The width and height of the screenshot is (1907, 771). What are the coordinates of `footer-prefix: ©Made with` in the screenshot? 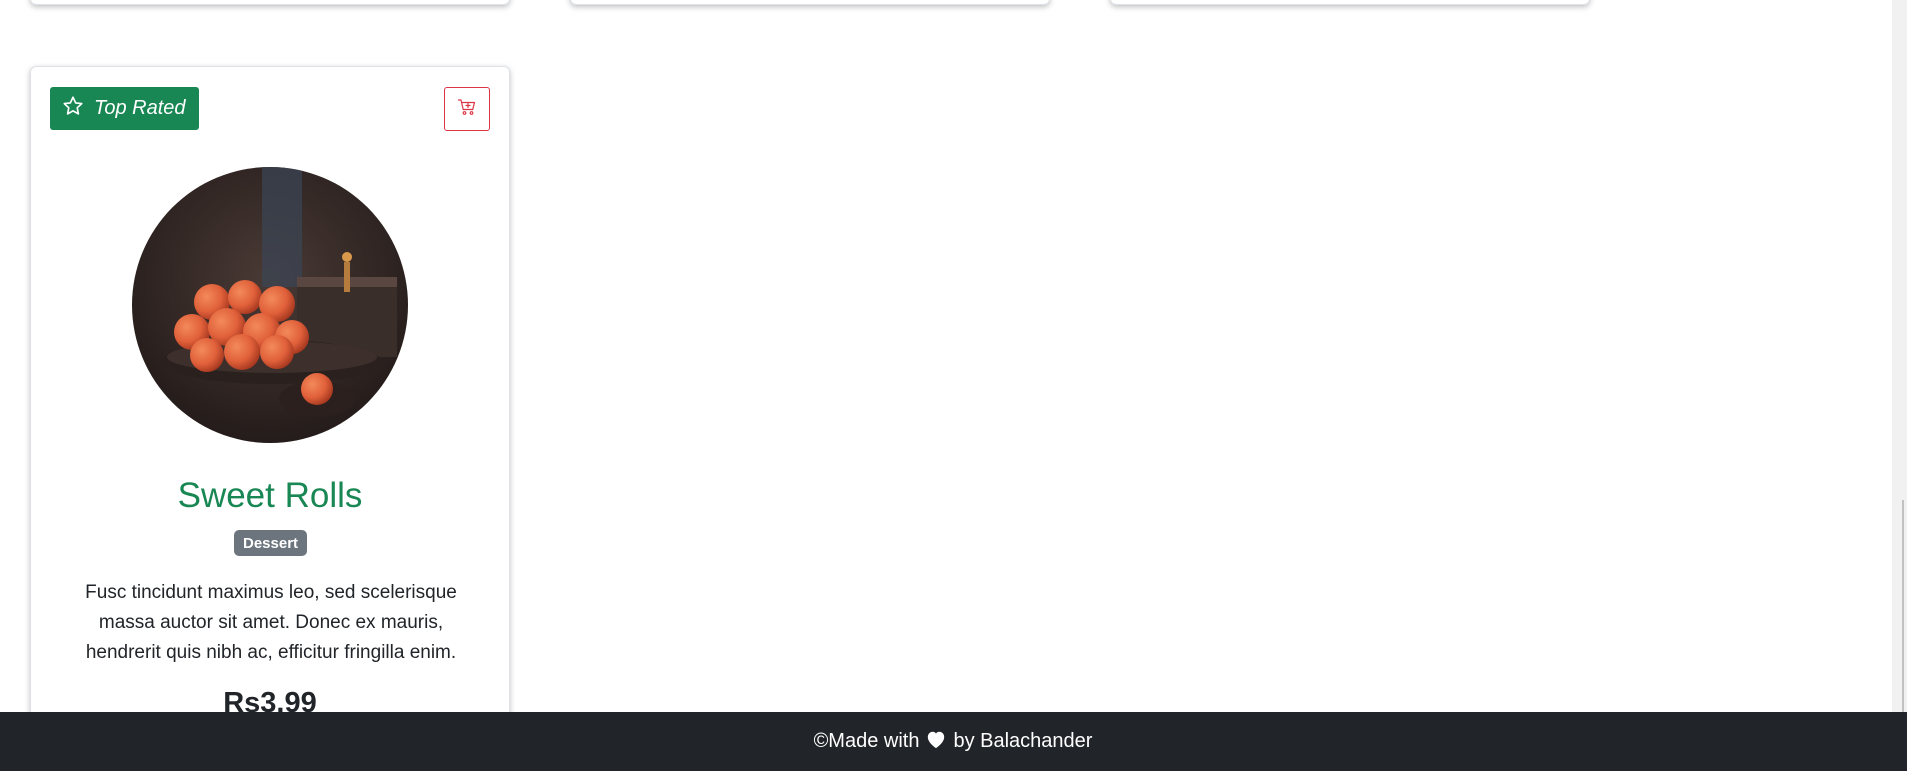 It's located at (866, 741).